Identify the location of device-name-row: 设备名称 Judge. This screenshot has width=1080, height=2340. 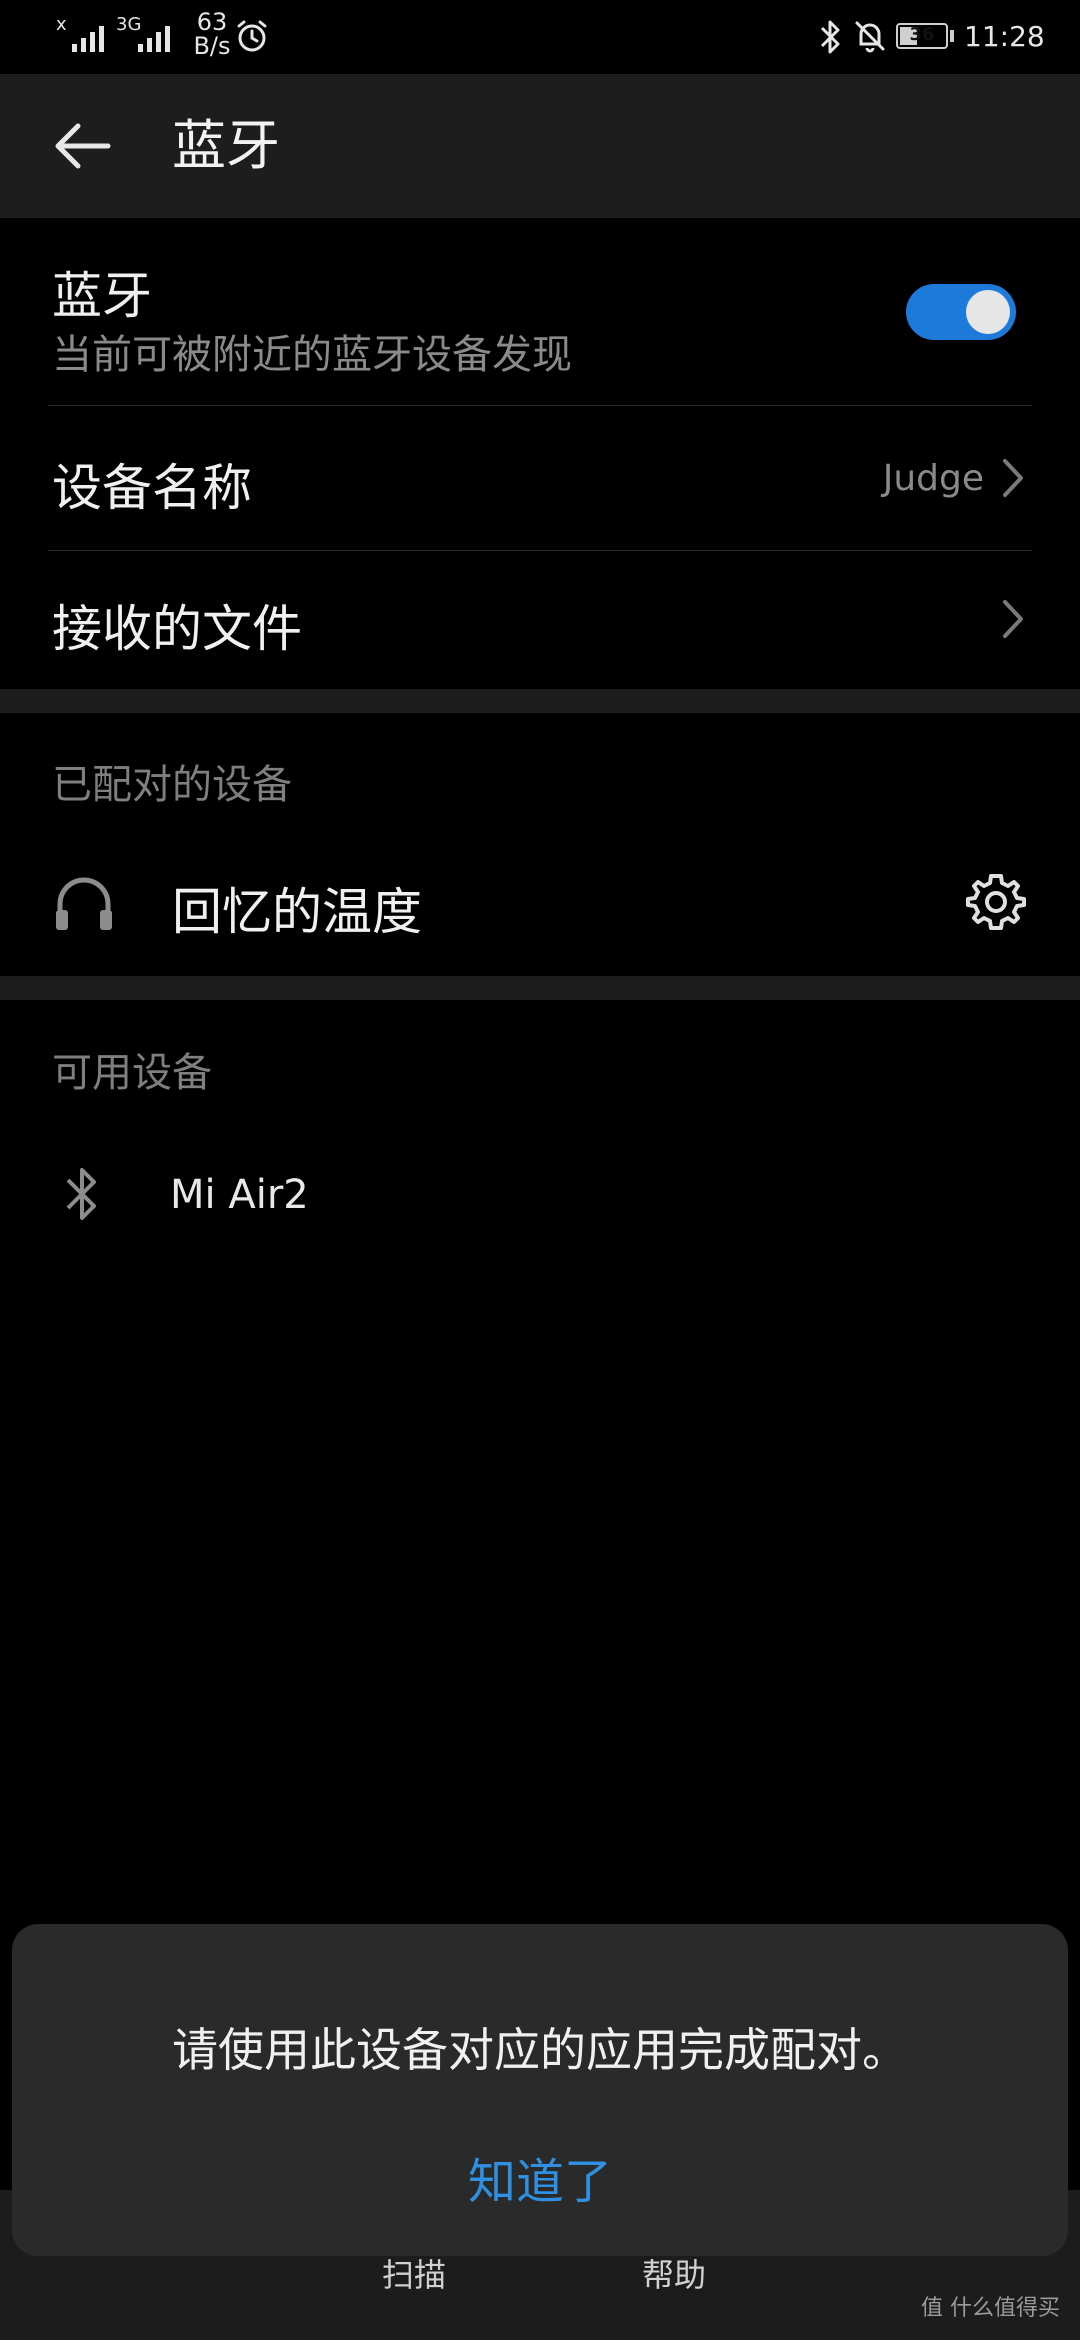
(540, 478).